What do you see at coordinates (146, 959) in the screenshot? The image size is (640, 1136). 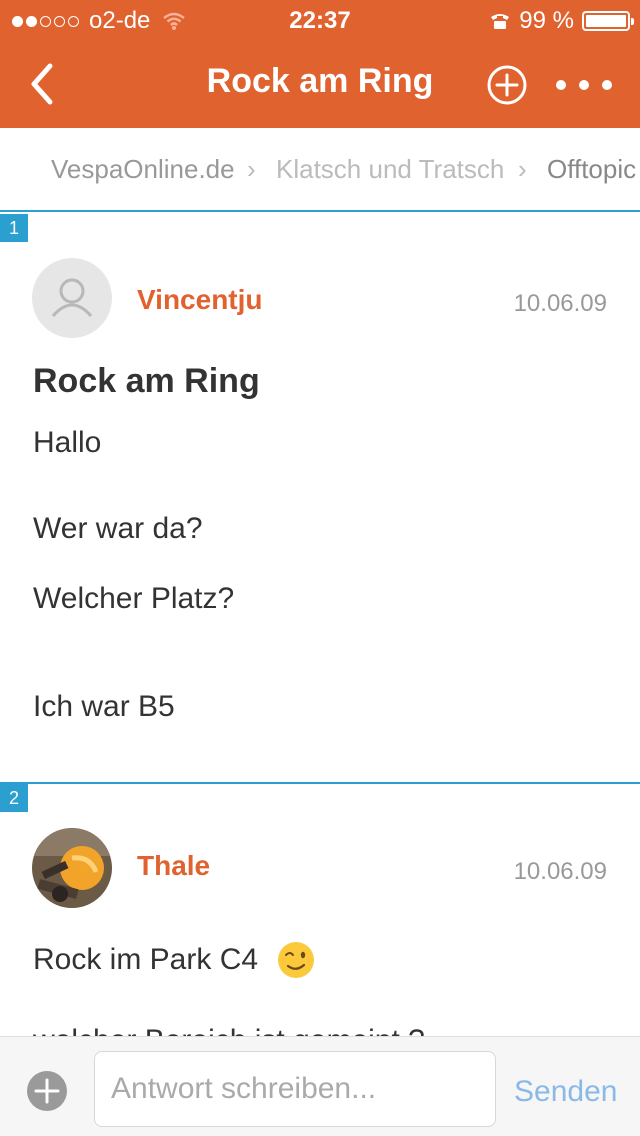 I see `post-text-line: Rock im Park C4` at bounding box center [146, 959].